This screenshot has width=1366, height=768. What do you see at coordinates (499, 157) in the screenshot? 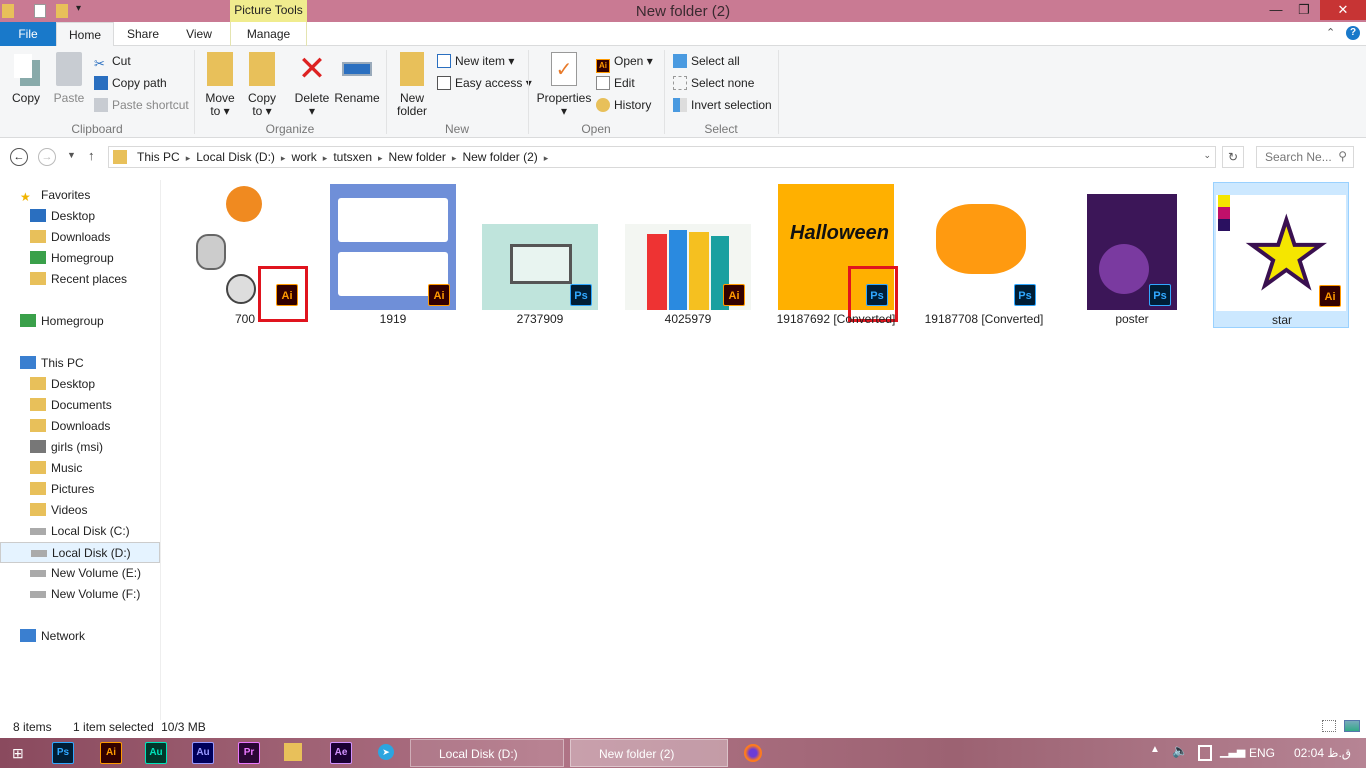
I see `breadcrumb-item: New folder (2)` at bounding box center [499, 157].